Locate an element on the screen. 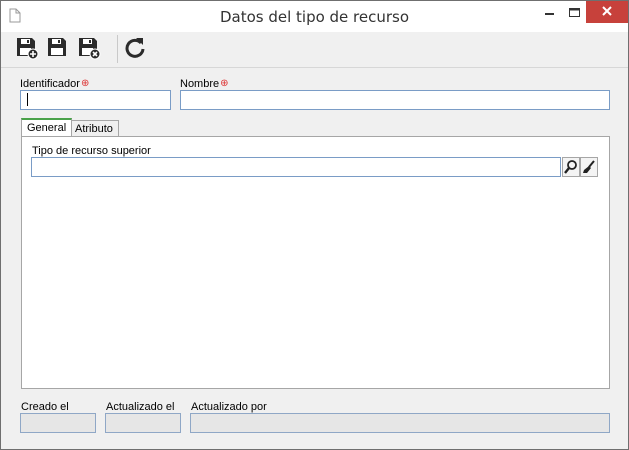 This screenshot has width=629, height=450. search-icon is located at coordinates (570, 167).